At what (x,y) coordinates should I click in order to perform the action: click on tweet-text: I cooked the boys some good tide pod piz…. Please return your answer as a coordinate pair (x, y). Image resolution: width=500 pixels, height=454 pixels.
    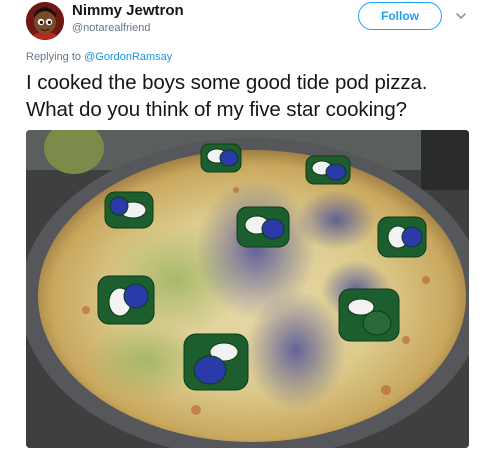
    Looking at the image, I should click on (261, 96).